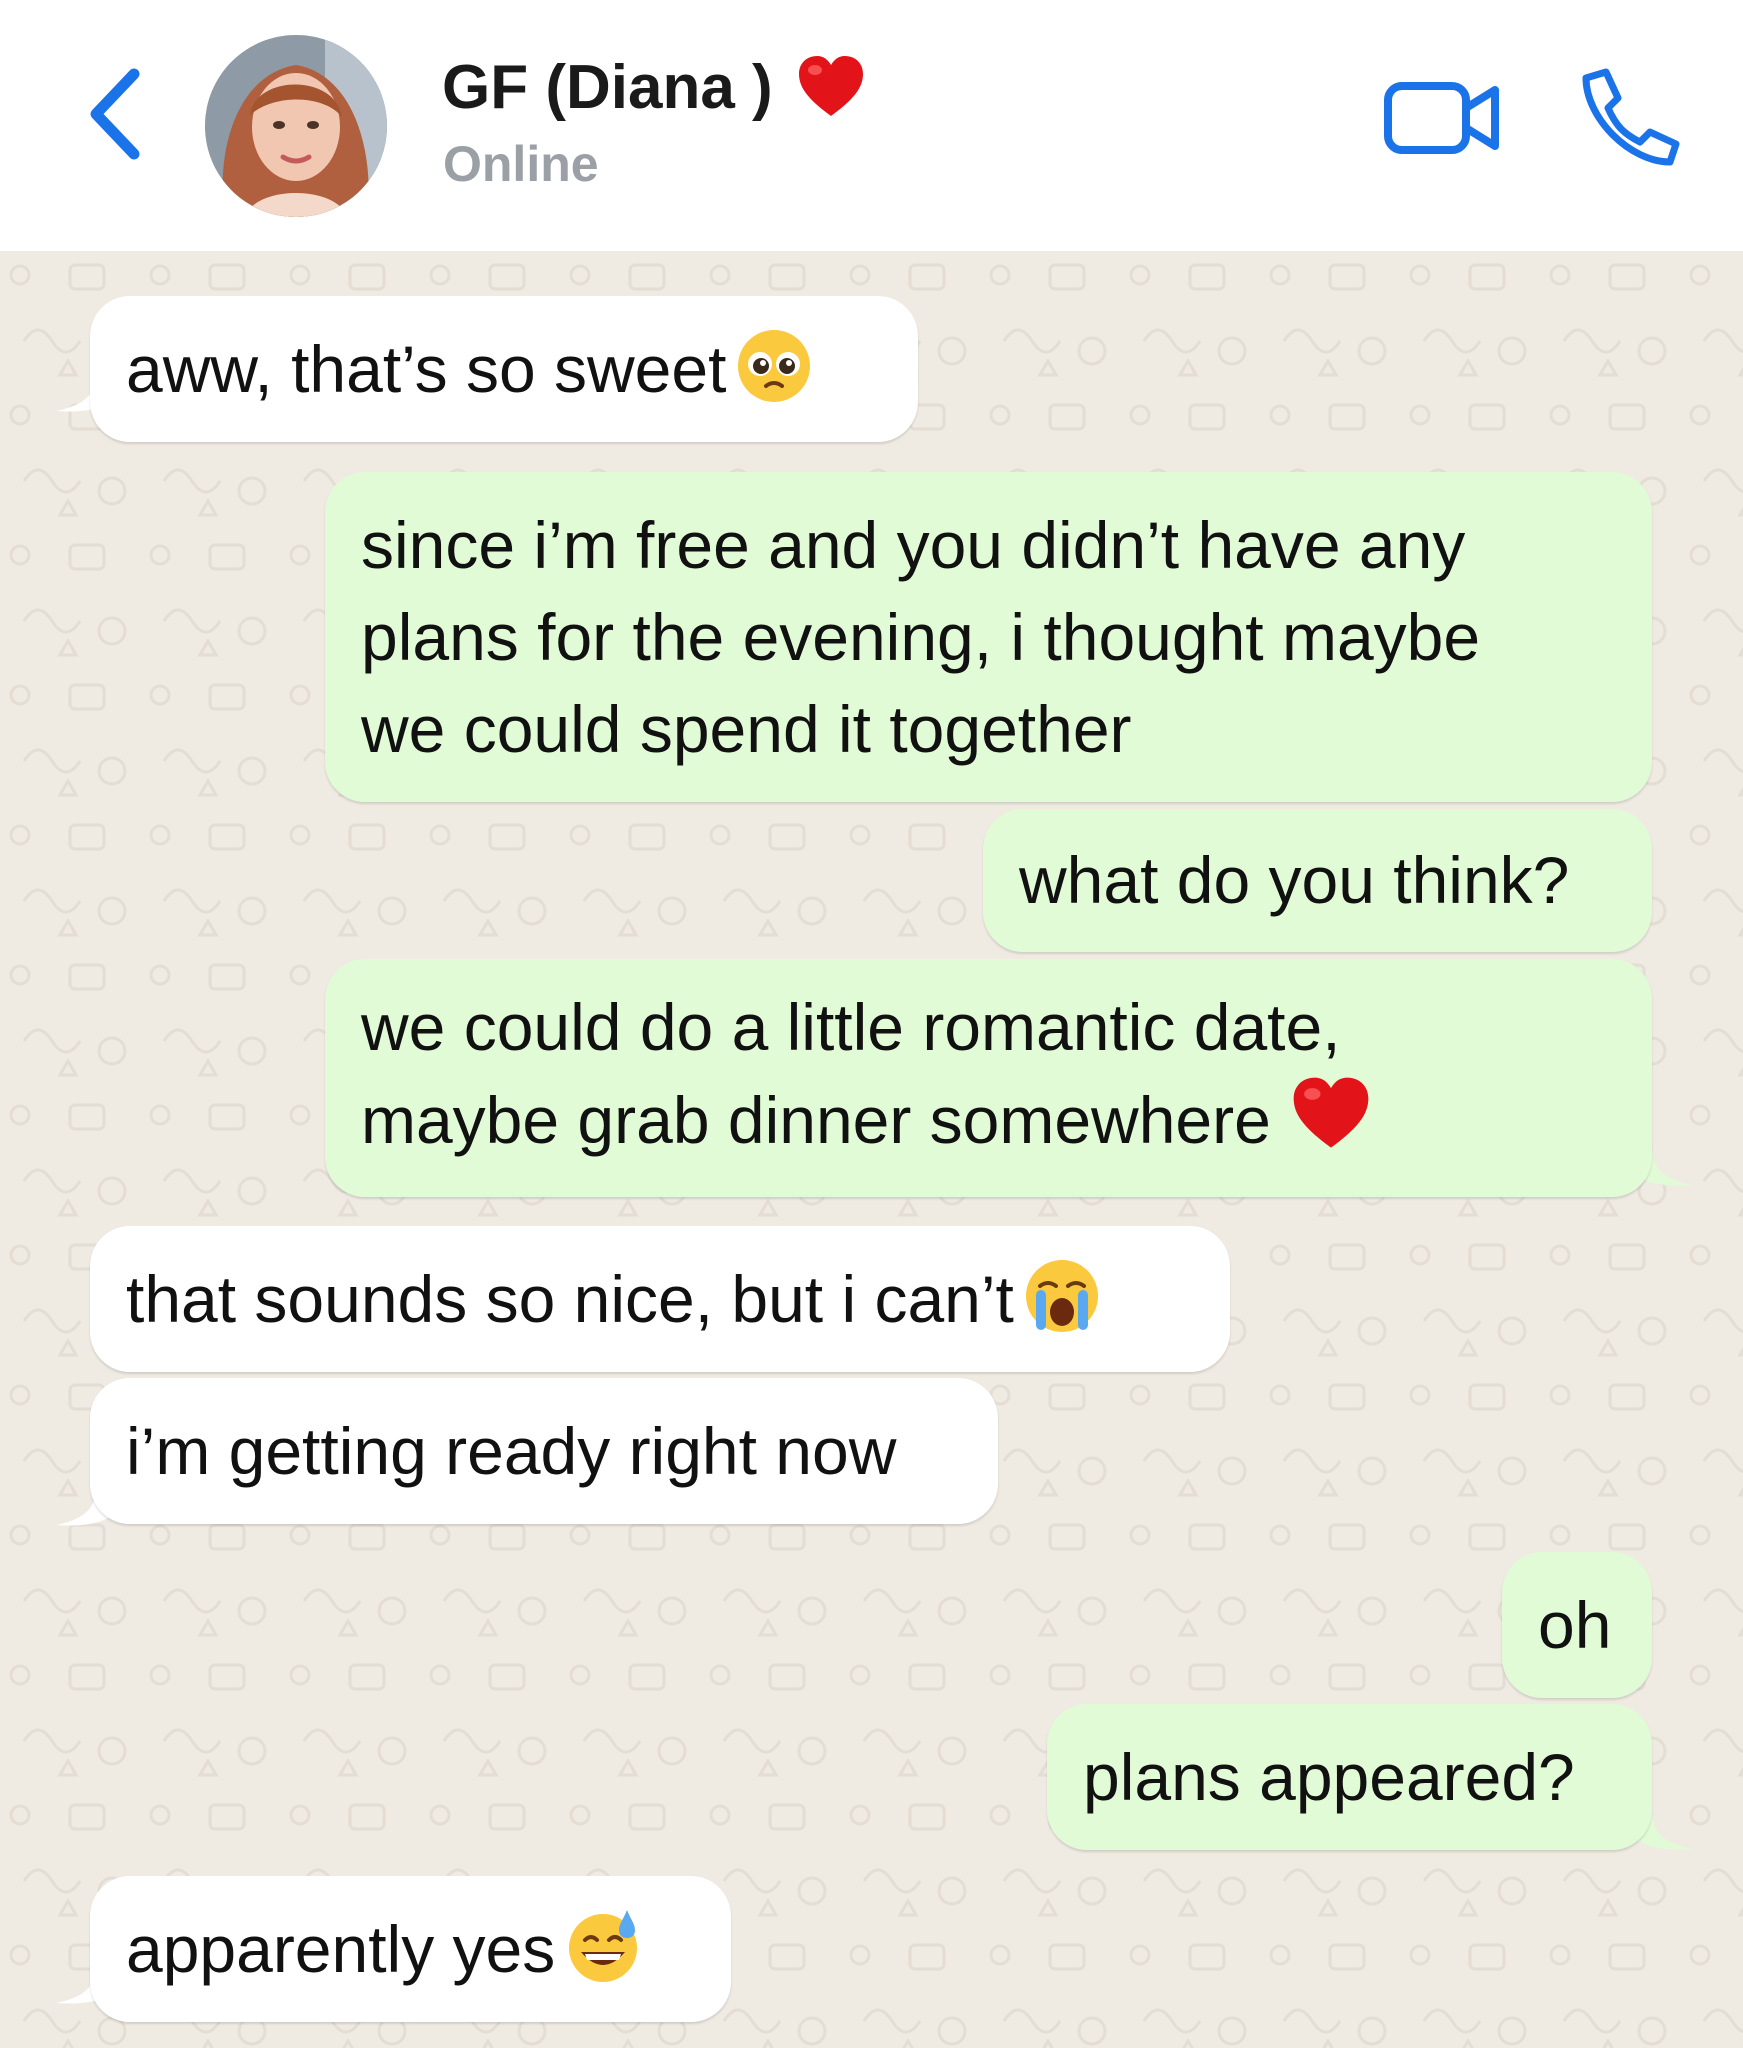 Image resolution: width=1743 pixels, height=2048 pixels. What do you see at coordinates (426, 369) in the screenshot?
I see `message-text: aww, that’s so sweet` at bounding box center [426, 369].